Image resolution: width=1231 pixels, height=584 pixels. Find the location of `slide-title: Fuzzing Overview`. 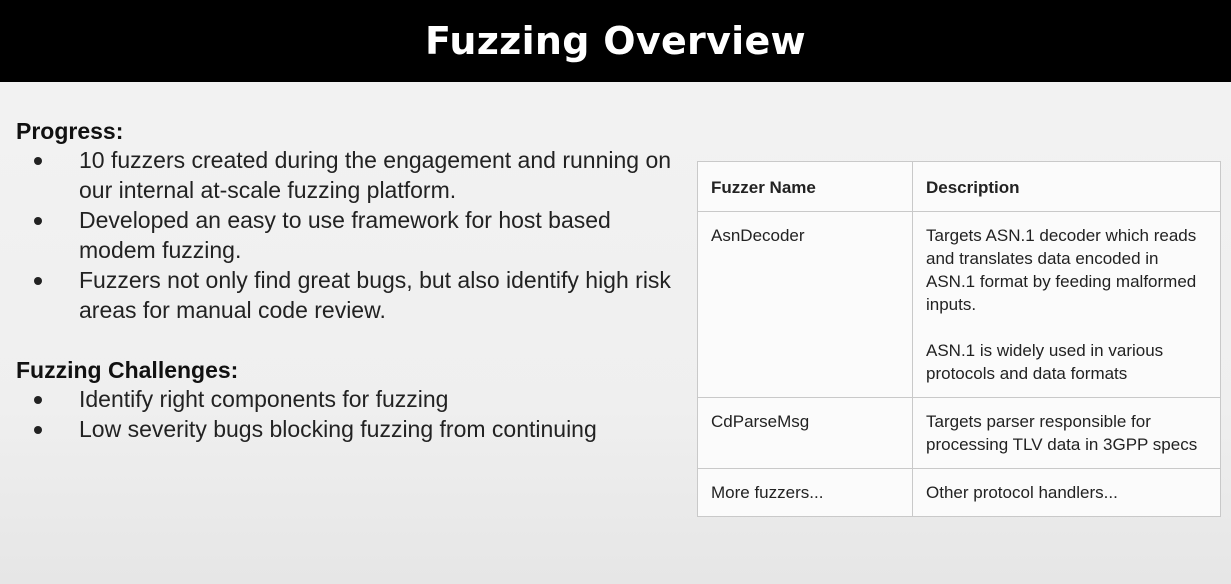

slide-title: Fuzzing Overview is located at coordinates (615, 41).